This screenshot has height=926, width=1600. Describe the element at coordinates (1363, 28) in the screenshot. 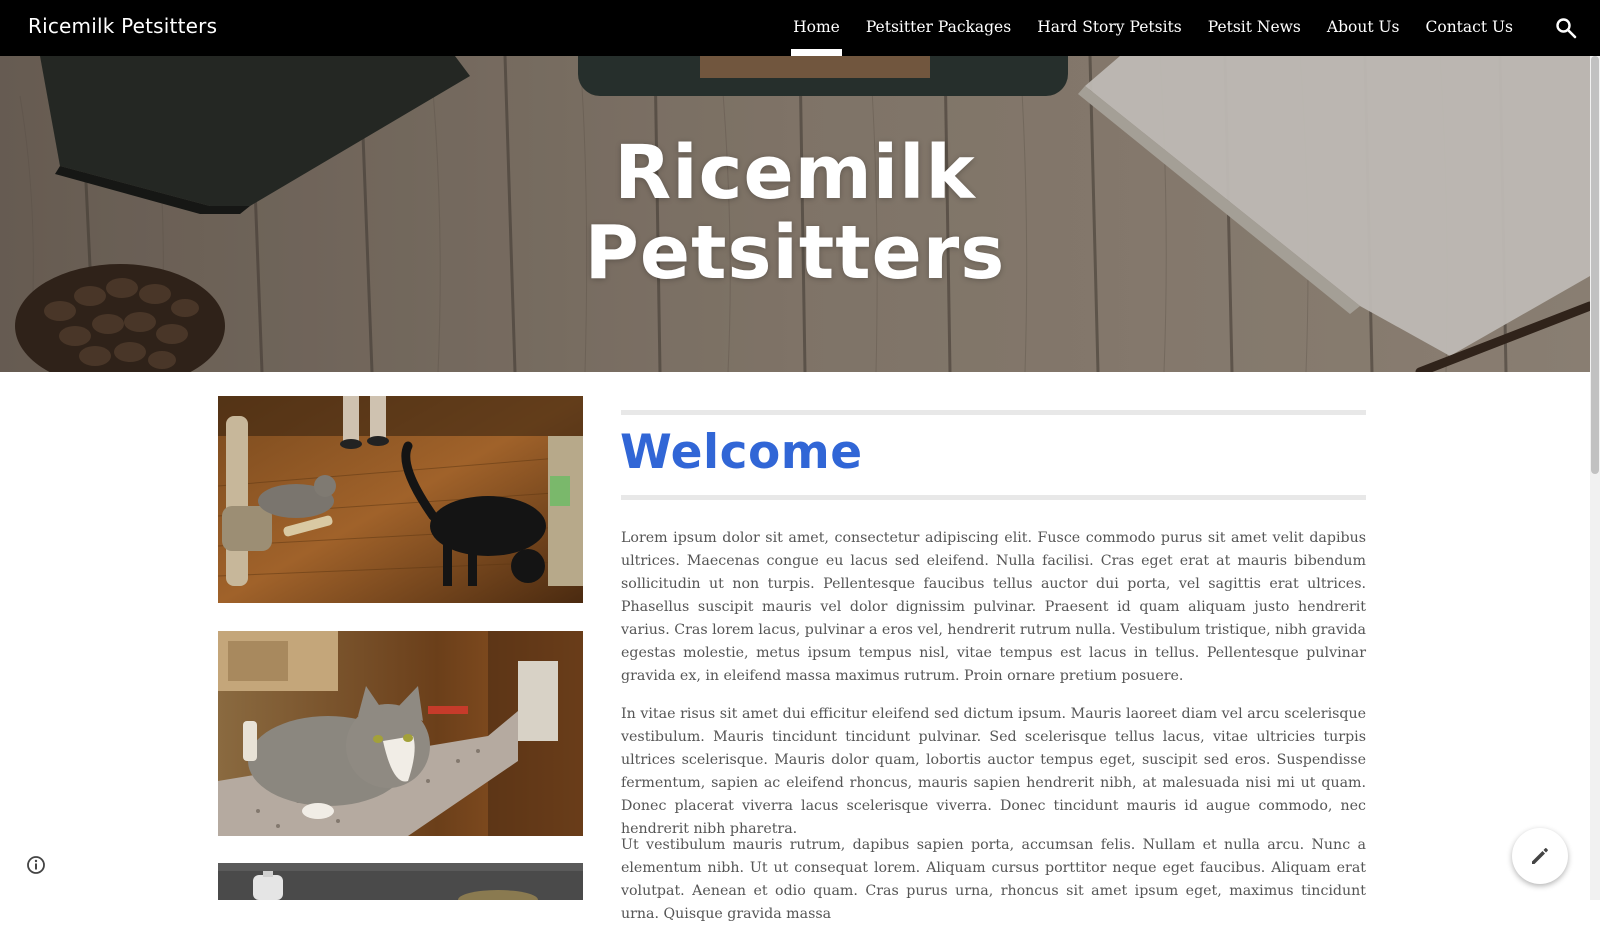

I see `nav-item-about-us: About Us` at that location.